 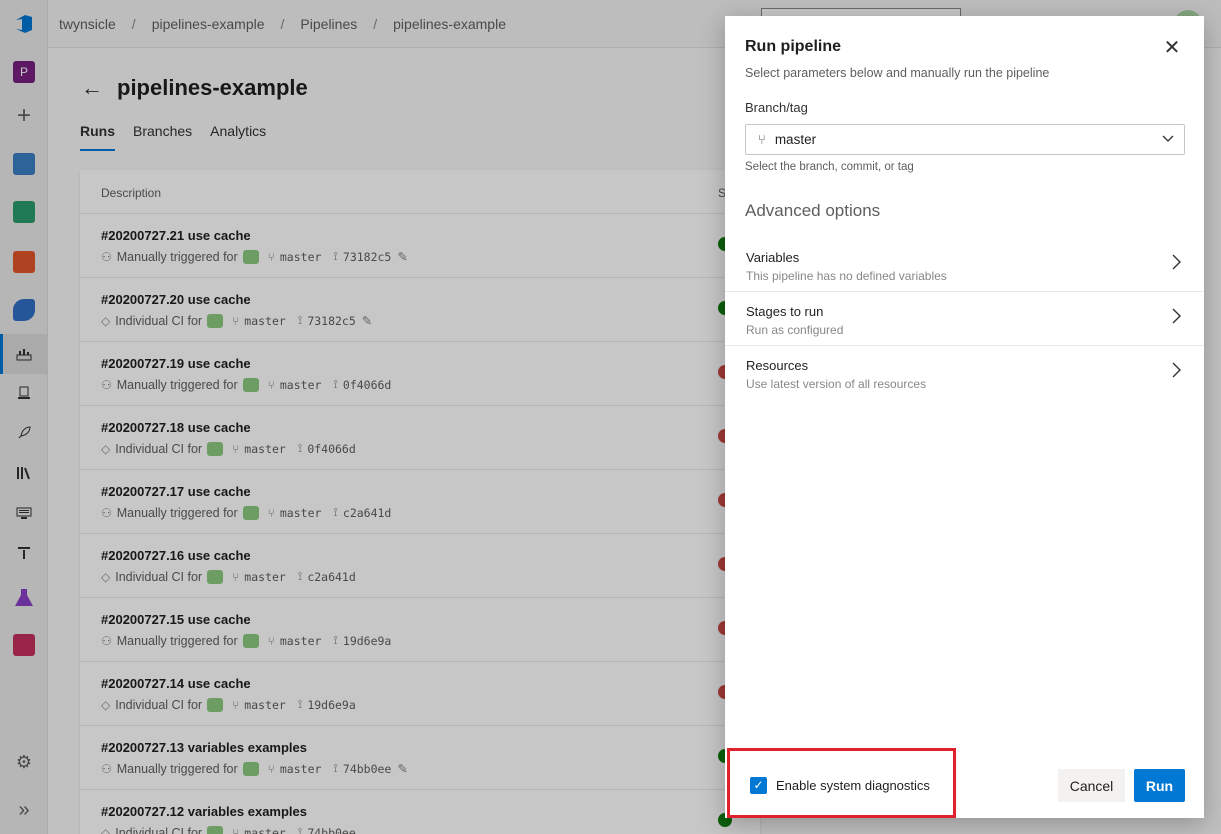 What do you see at coordinates (1172, 48) in the screenshot?
I see `close-icon: ✕` at bounding box center [1172, 48].